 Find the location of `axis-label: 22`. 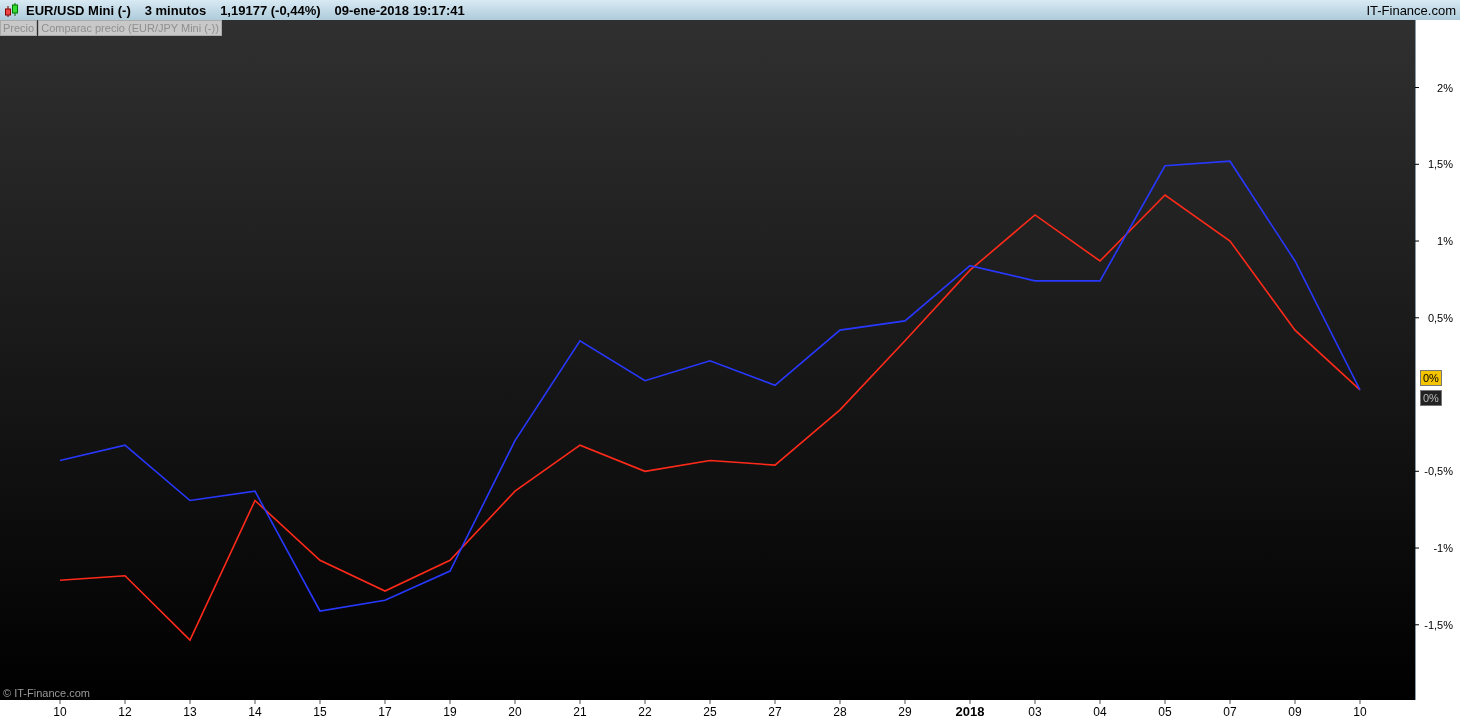

axis-label: 22 is located at coordinates (645, 712).